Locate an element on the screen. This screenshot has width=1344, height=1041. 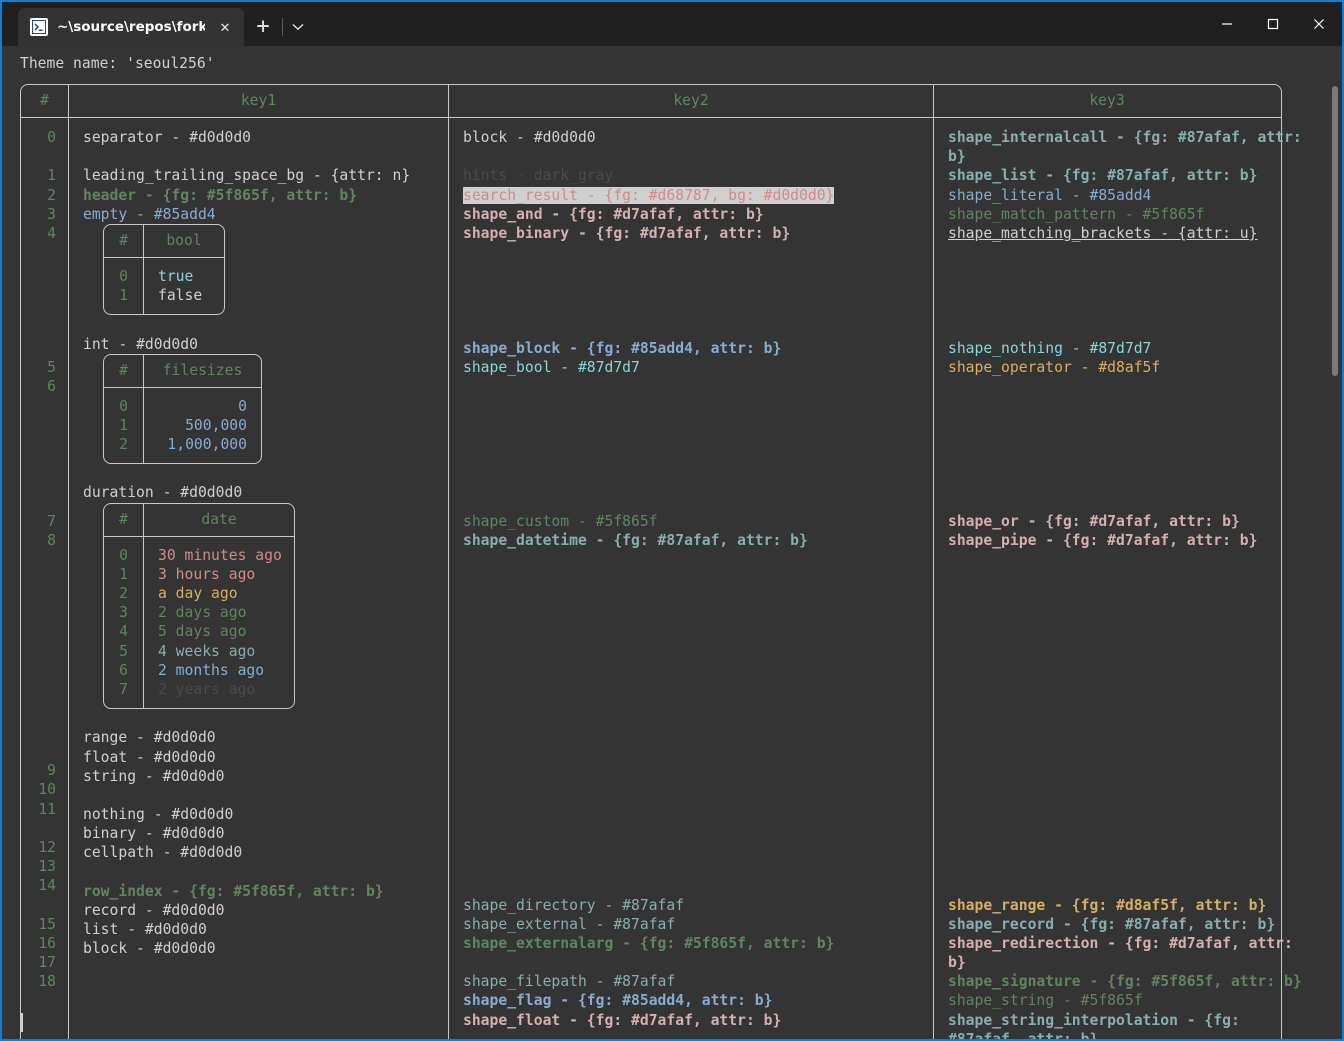
row-index: 5 is located at coordinates (51, 368).